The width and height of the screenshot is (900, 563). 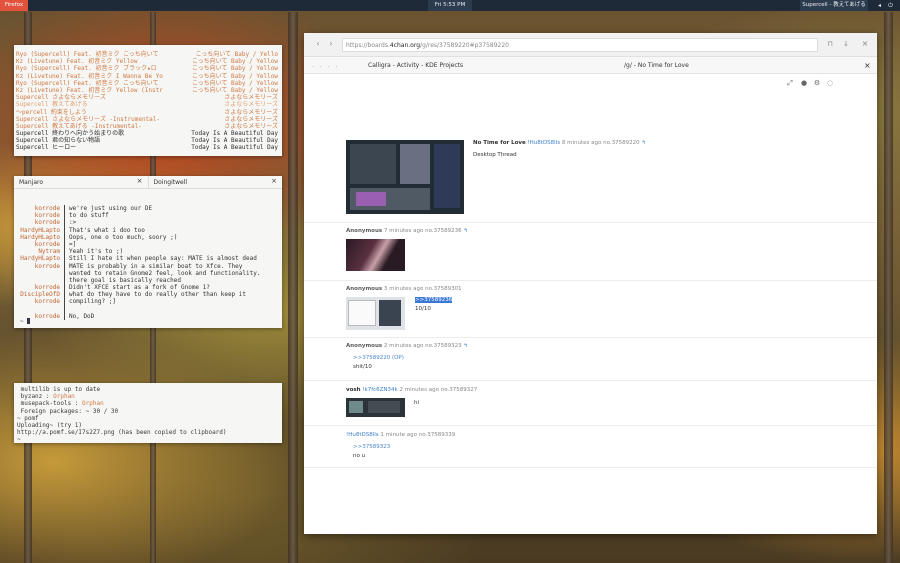 I want to click on nick: Nytram, so click(x=49, y=252).